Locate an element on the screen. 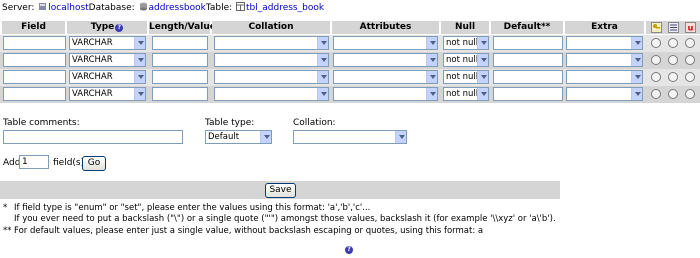  table-link: tbl_address_book is located at coordinates (285, 8).